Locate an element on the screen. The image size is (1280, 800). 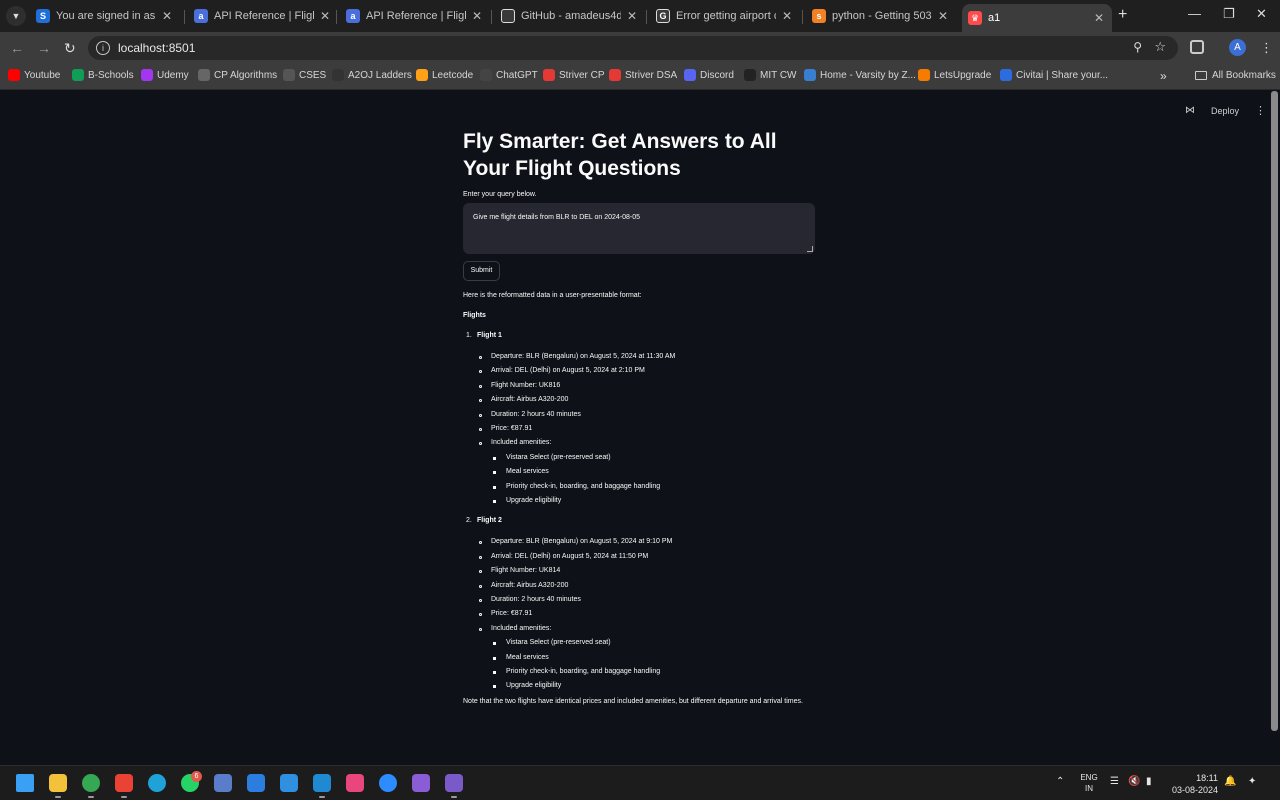
reload-icon: ↻ is located at coordinates (70, 48).